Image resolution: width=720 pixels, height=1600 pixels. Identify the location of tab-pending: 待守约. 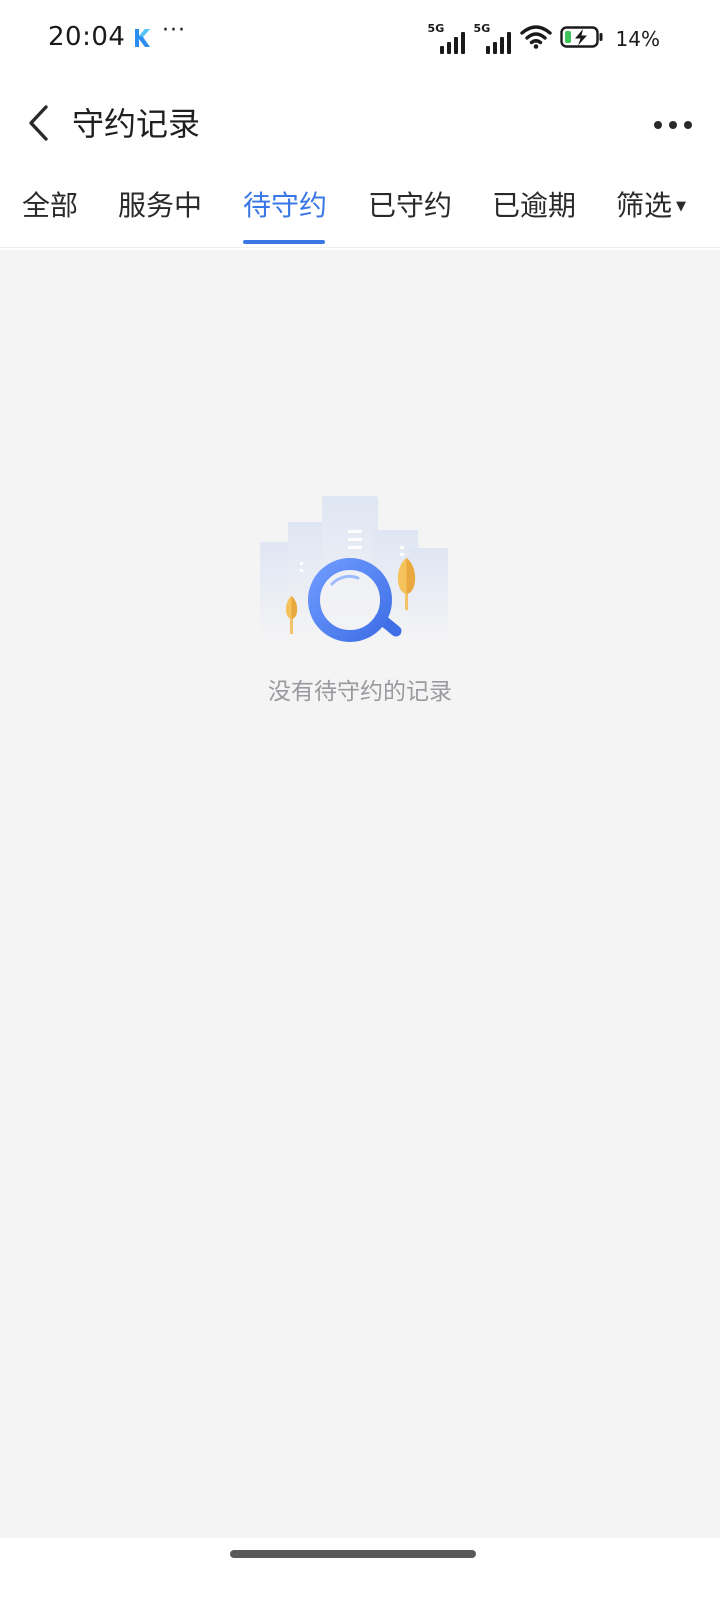
(285, 206).